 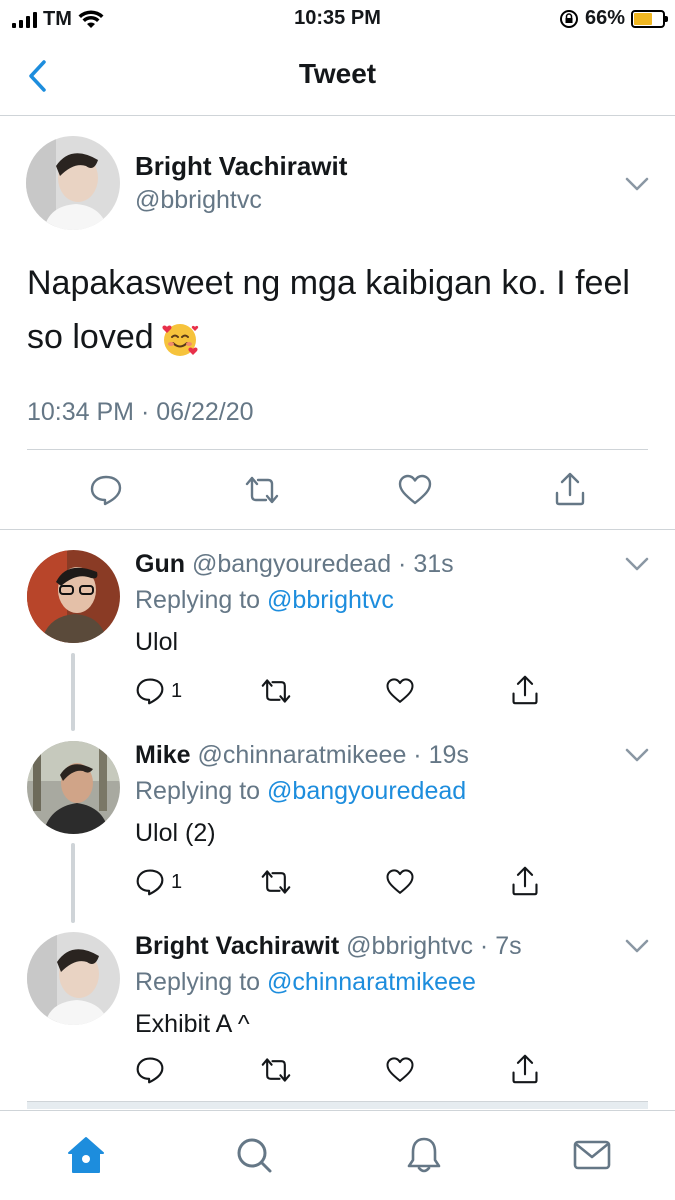 What do you see at coordinates (140, 412) in the screenshot?
I see `tweet-timestamp: 10:34 PM · 06/22/20` at bounding box center [140, 412].